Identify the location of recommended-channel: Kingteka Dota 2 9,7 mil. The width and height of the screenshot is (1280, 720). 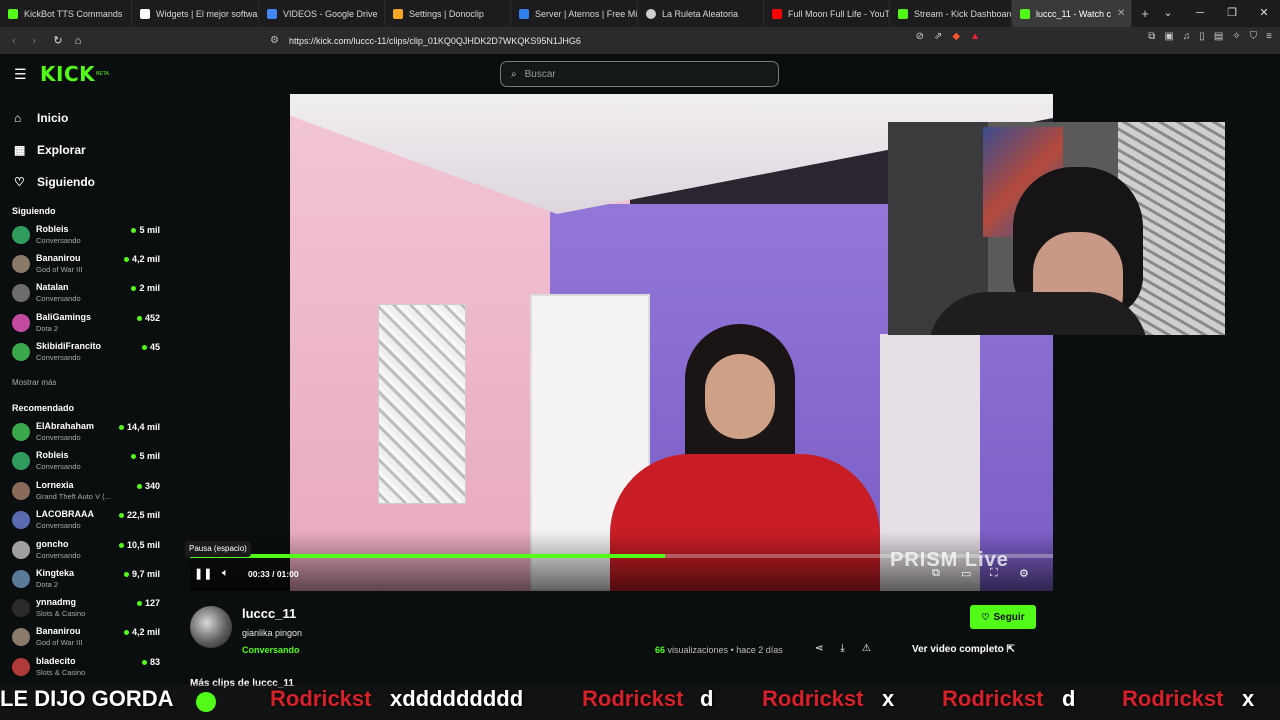
(86, 582).